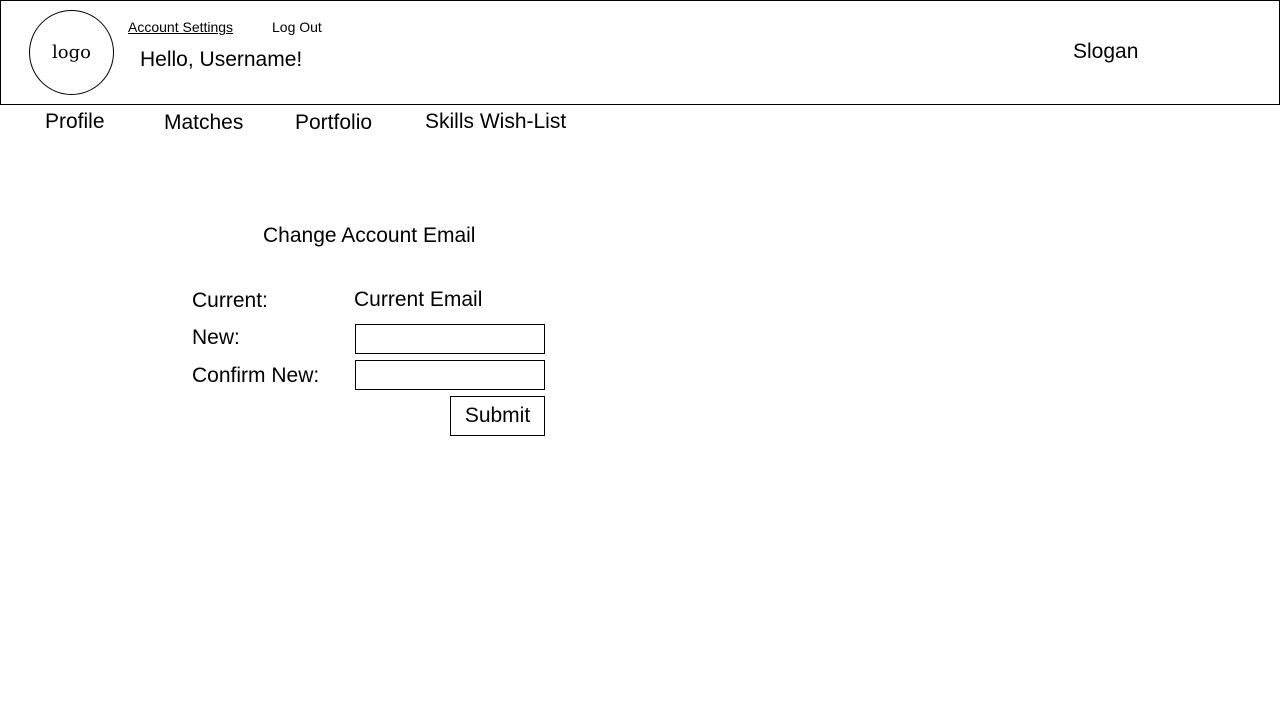 The image size is (1280, 720). I want to click on account-settings-link: Account Settings, so click(180, 27).